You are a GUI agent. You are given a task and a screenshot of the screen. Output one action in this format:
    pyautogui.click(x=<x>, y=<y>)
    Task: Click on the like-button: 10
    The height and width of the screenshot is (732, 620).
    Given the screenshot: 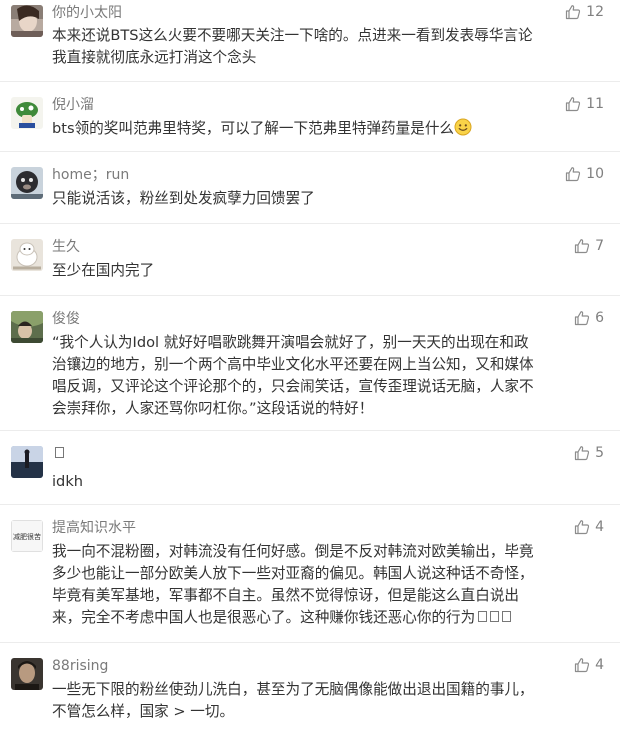 What is the action you would take?
    pyautogui.click(x=584, y=174)
    